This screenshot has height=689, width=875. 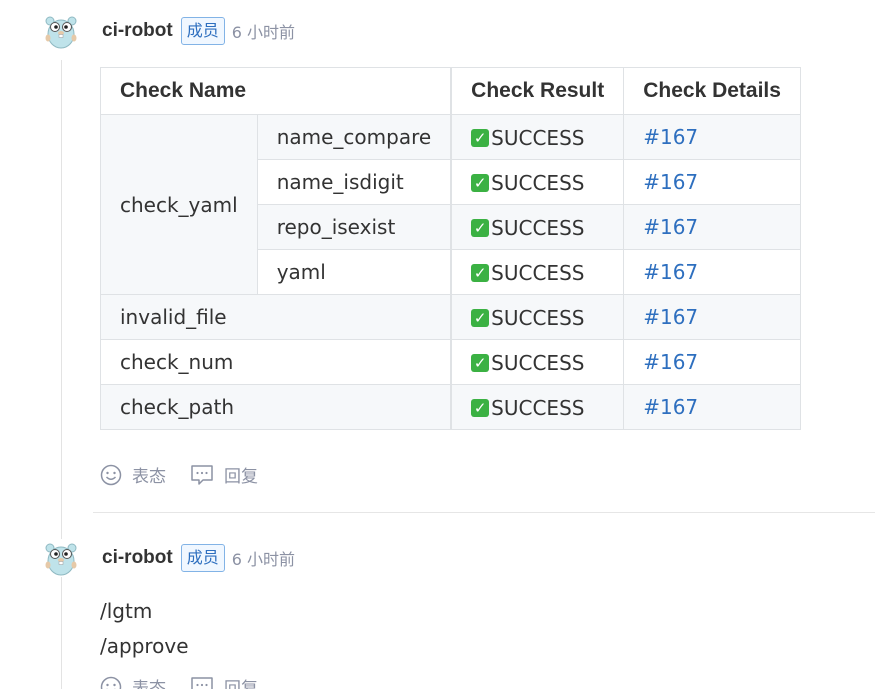 What do you see at coordinates (354, 272) in the screenshot?
I see `check-name: yaml` at bounding box center [354, 272].